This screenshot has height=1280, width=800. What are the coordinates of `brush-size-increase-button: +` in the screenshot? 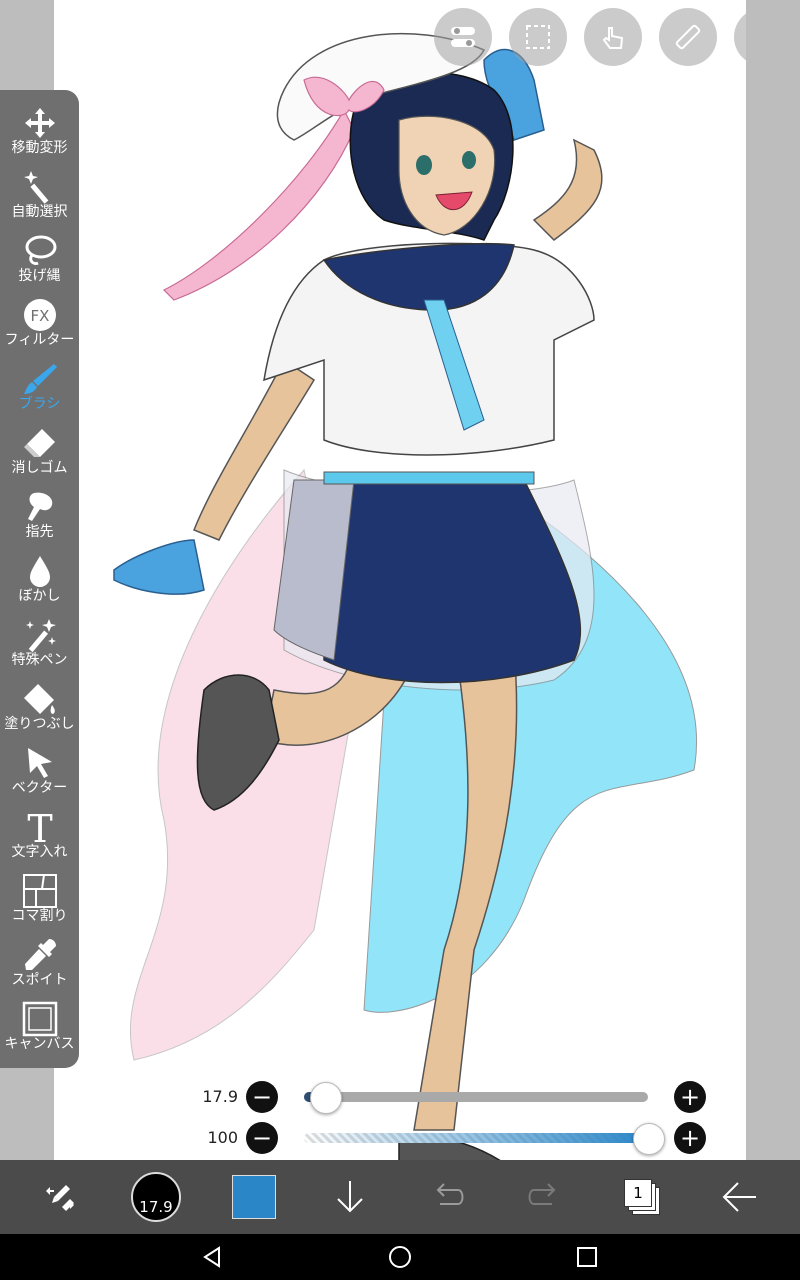 It's located at (690, 1097).